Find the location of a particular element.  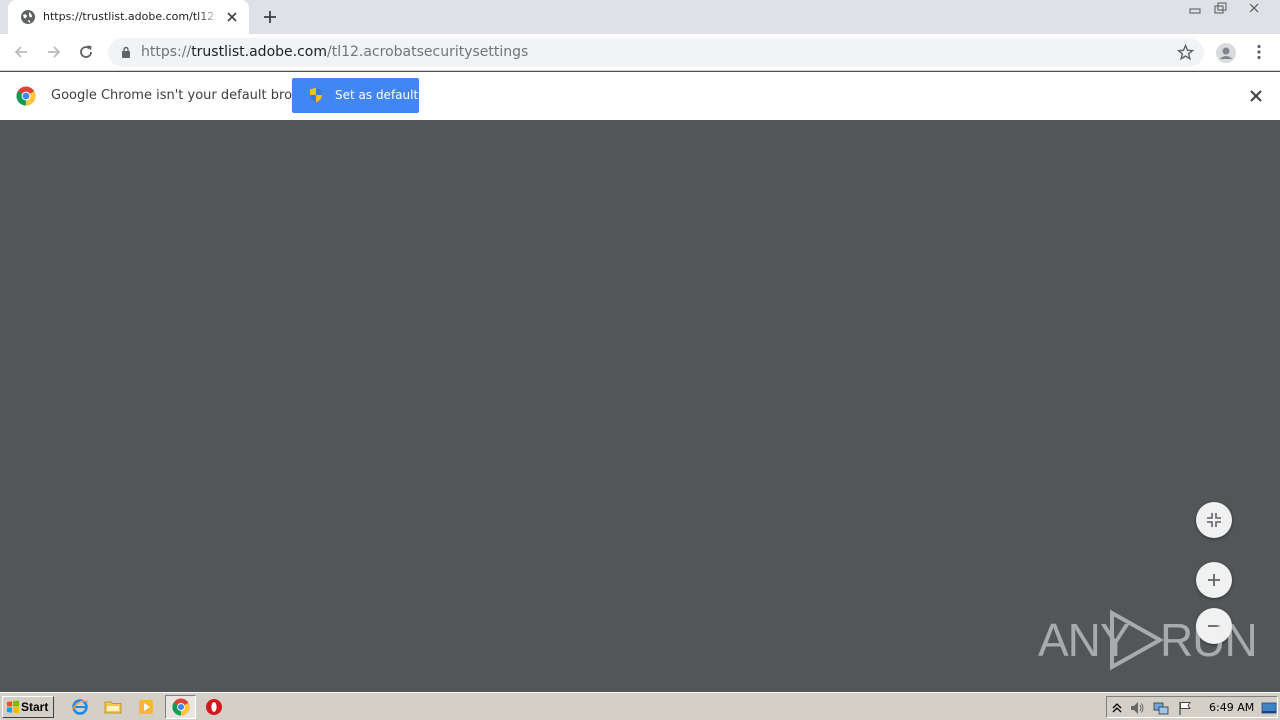

lock-icon is located at coordinates (126, 52).